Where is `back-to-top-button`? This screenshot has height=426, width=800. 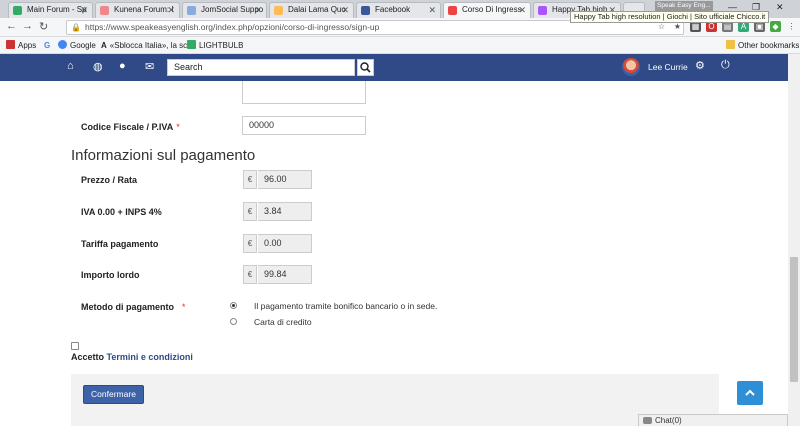 back-to-top-button is located at coordinates (750, 393).